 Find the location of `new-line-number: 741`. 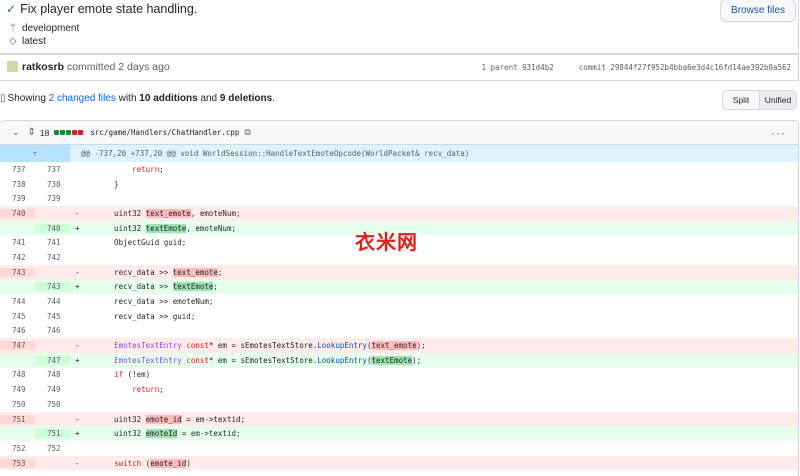

new-line-number: 741 is located at coordinates (52, 242).